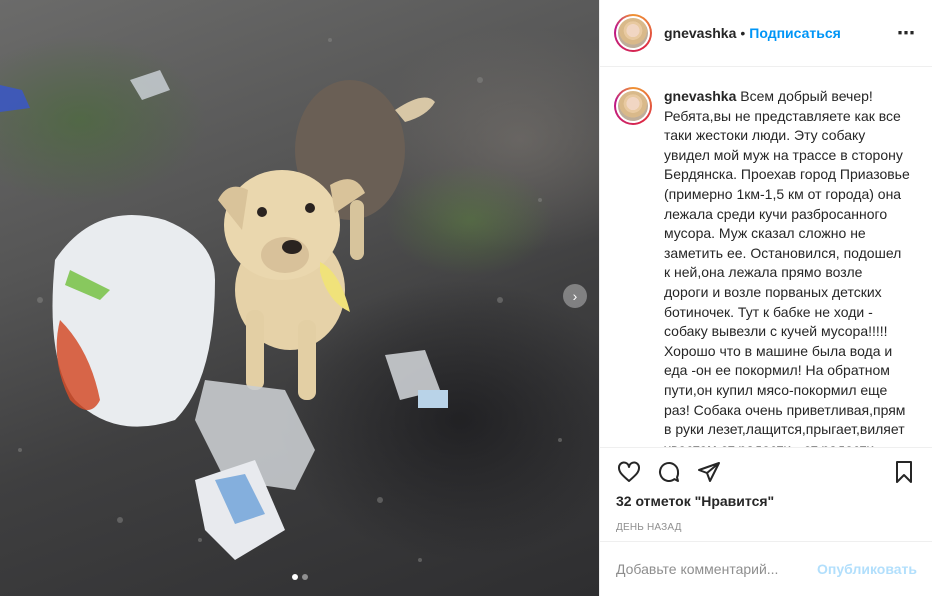 The width and height of the screenshot is (932, 596). Describe the element at coordinates (867, 569) in the screenshot. I see `post-comment-button: Опубликовать` at that location.